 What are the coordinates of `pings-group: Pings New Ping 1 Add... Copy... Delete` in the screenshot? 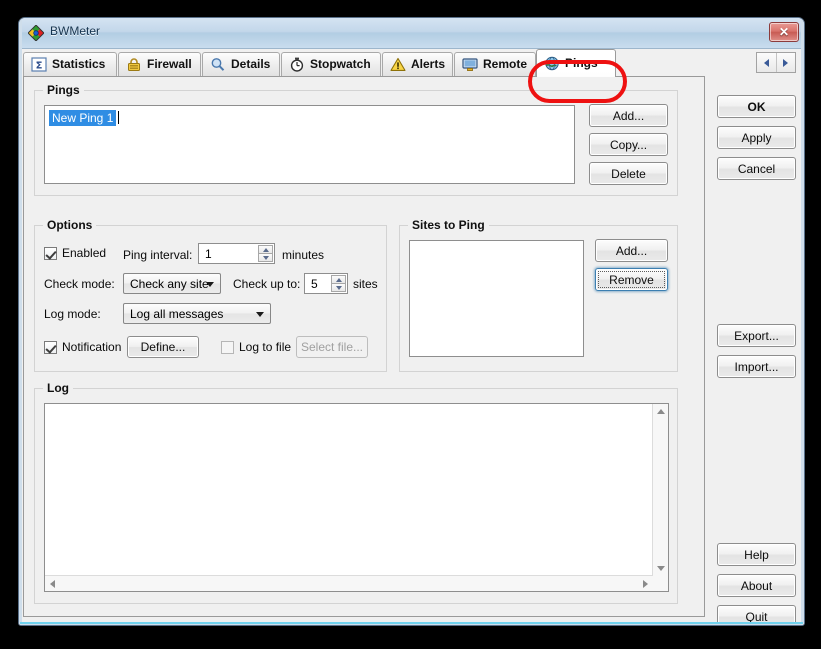 It's located at (356, 139).